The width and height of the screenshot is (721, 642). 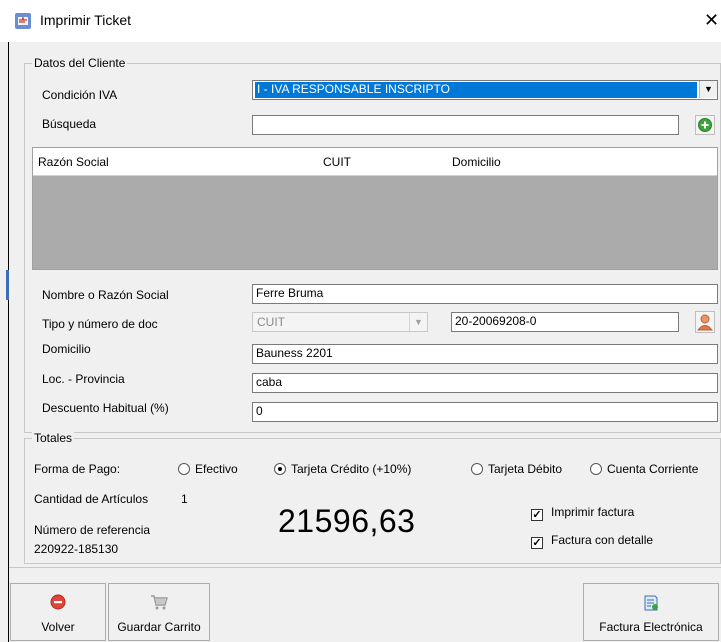 I want to click on close-icon: ✕, so click(x=711, y=20).